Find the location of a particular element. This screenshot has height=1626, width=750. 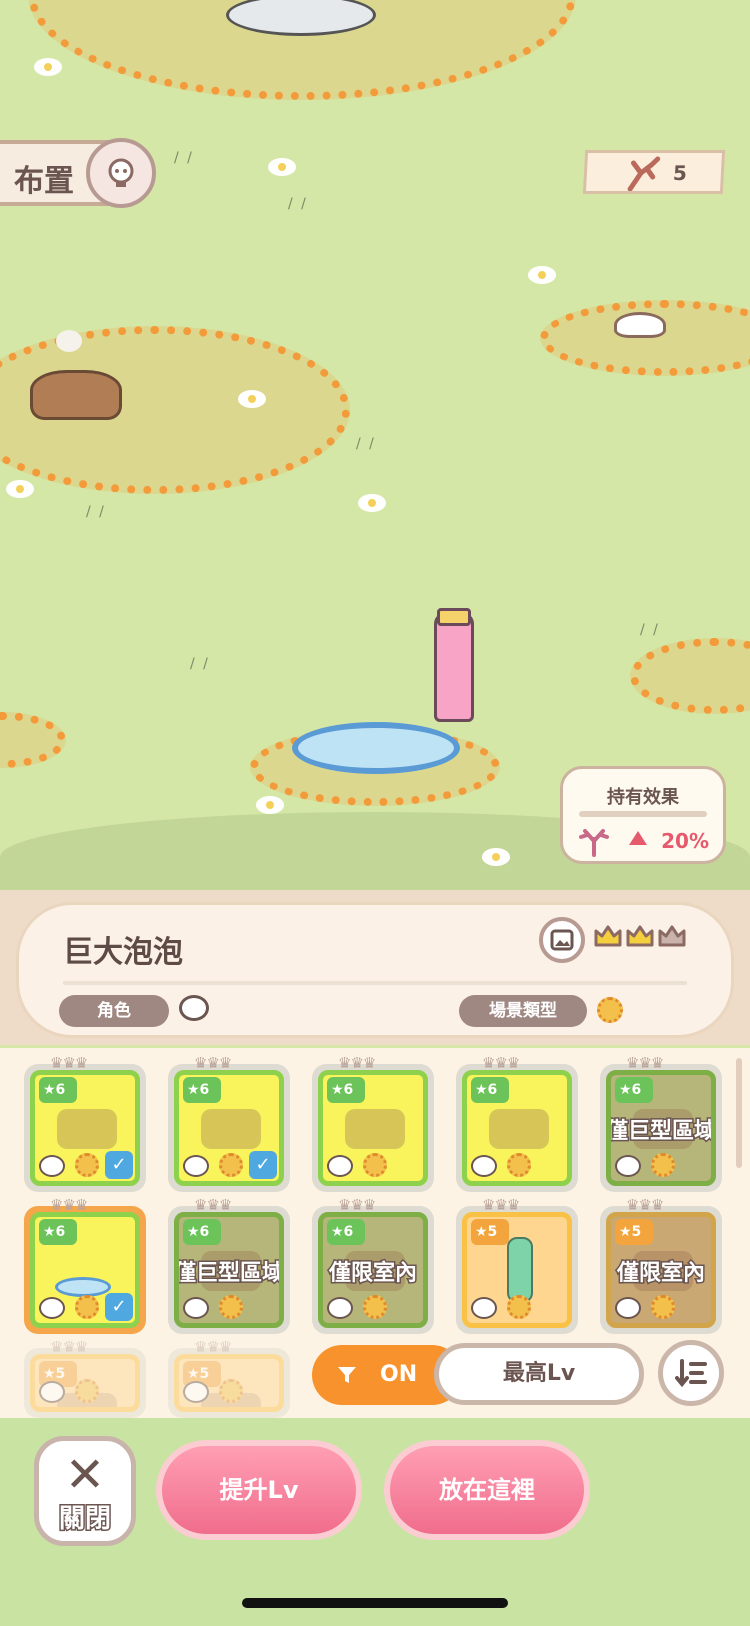

item-name: 巨大泡泡 is located at coordinates (123, 952).